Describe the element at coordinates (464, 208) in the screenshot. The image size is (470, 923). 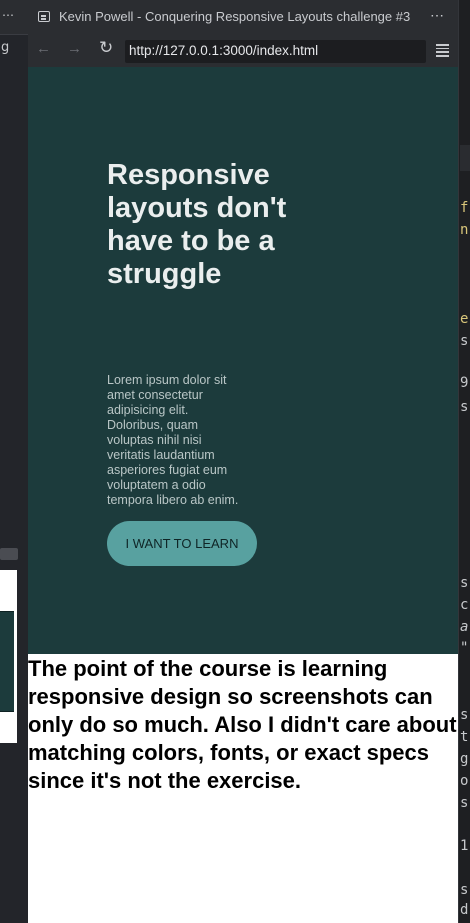
I see `editor-char: f` at that location.